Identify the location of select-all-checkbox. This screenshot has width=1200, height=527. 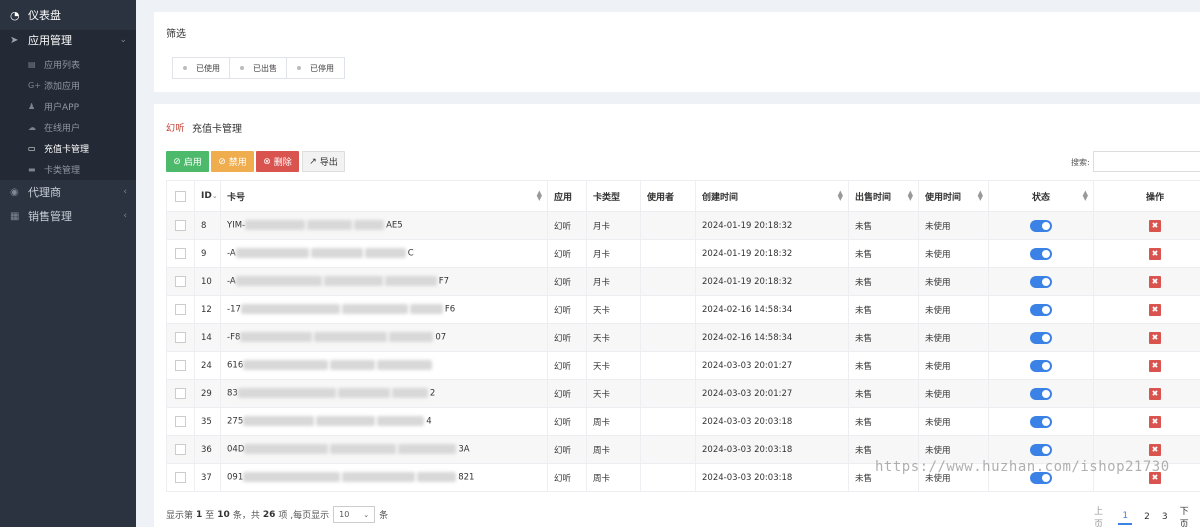
(180, 196).